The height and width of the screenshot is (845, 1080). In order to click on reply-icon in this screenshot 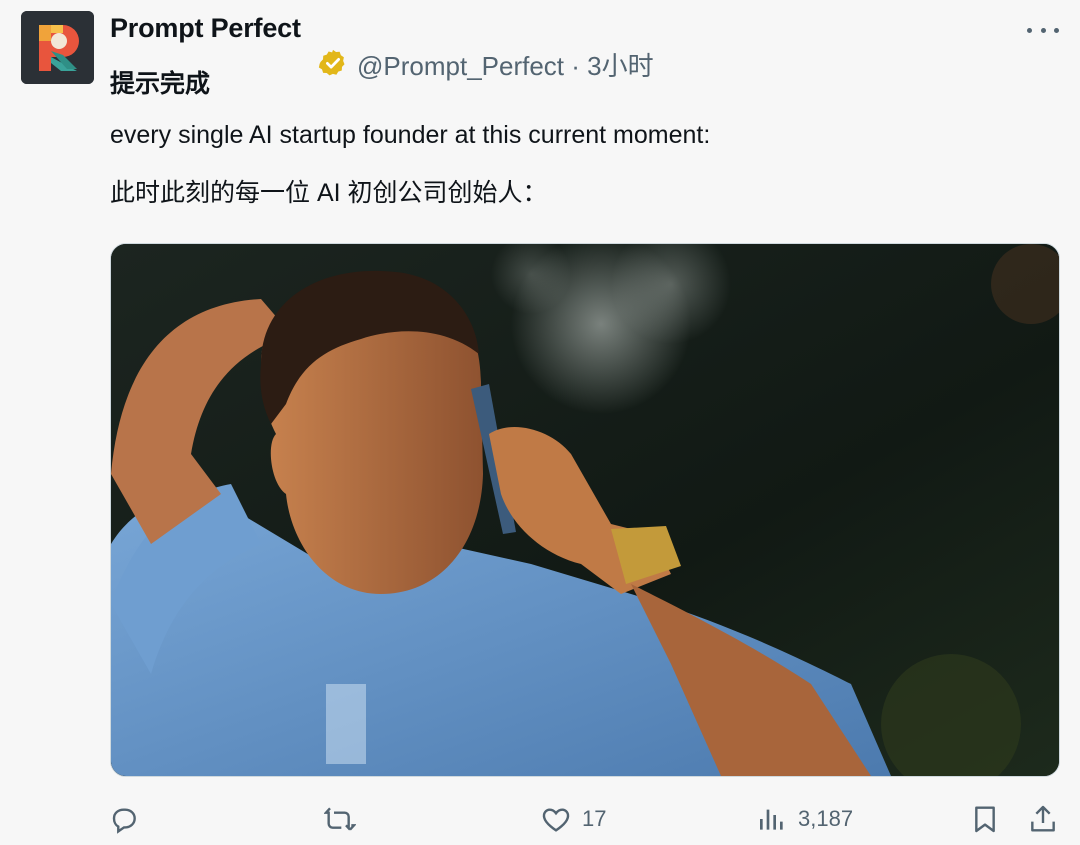, I will do `click(124, 821)`.